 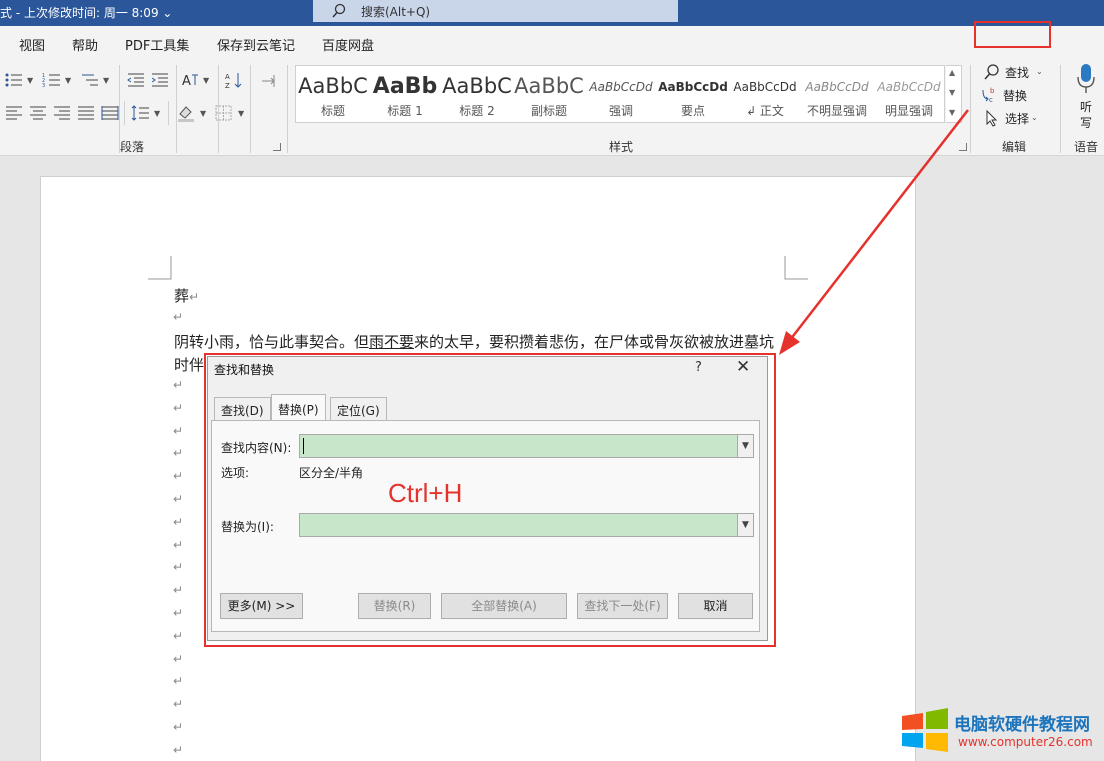 I want to click on style-strong: AaBbCcDd 要点, so click(x=693, y=94).